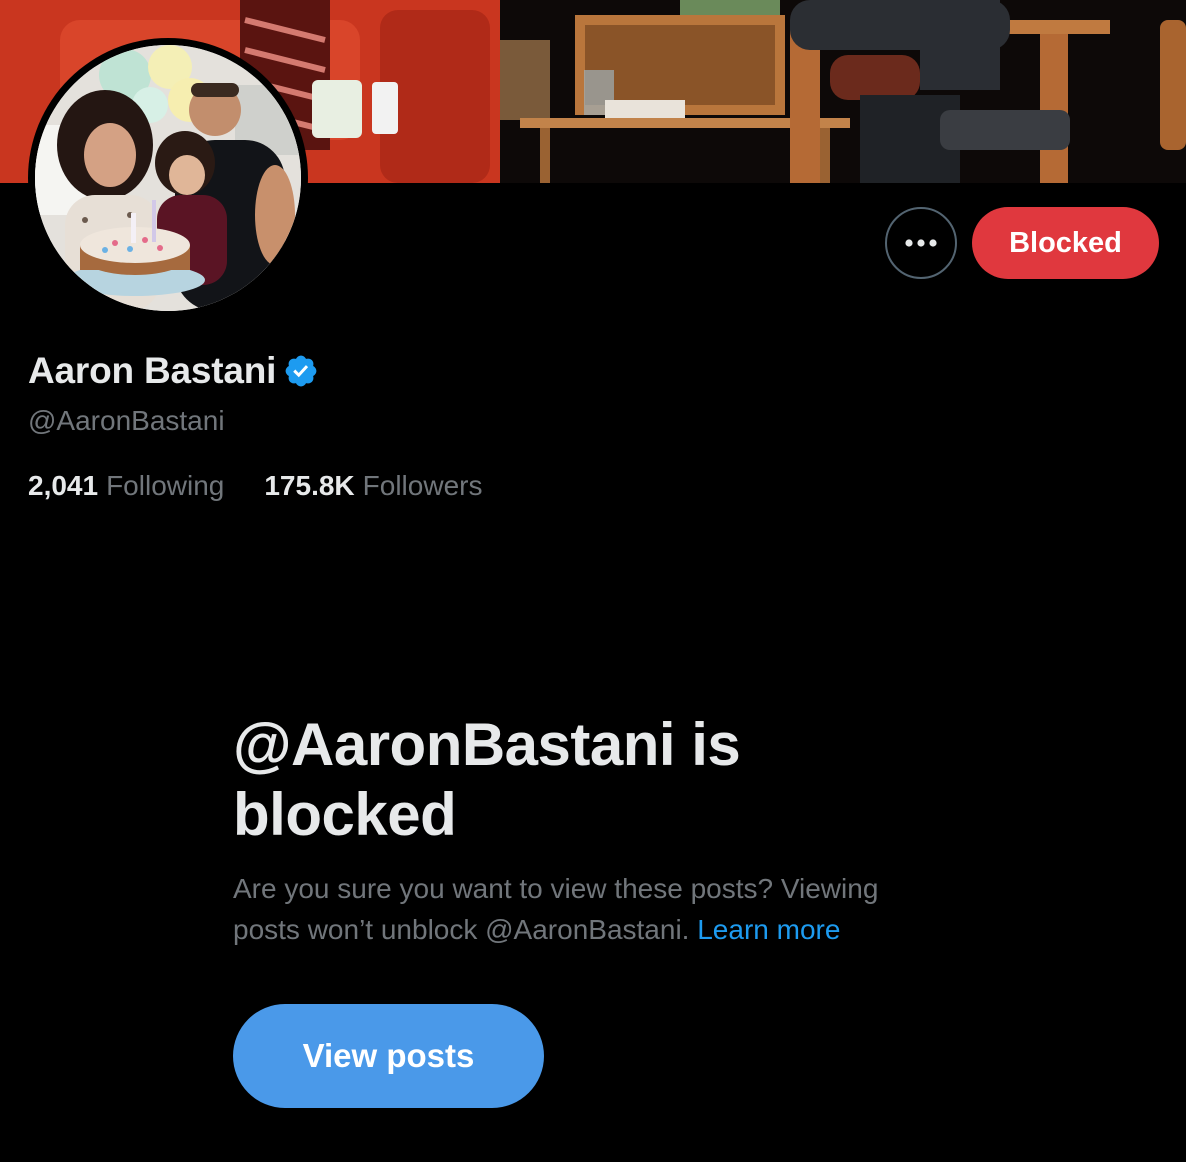 The width and height of the screenshot is (1186, 1162). I want to click on more-options-button, so click(921, 243).